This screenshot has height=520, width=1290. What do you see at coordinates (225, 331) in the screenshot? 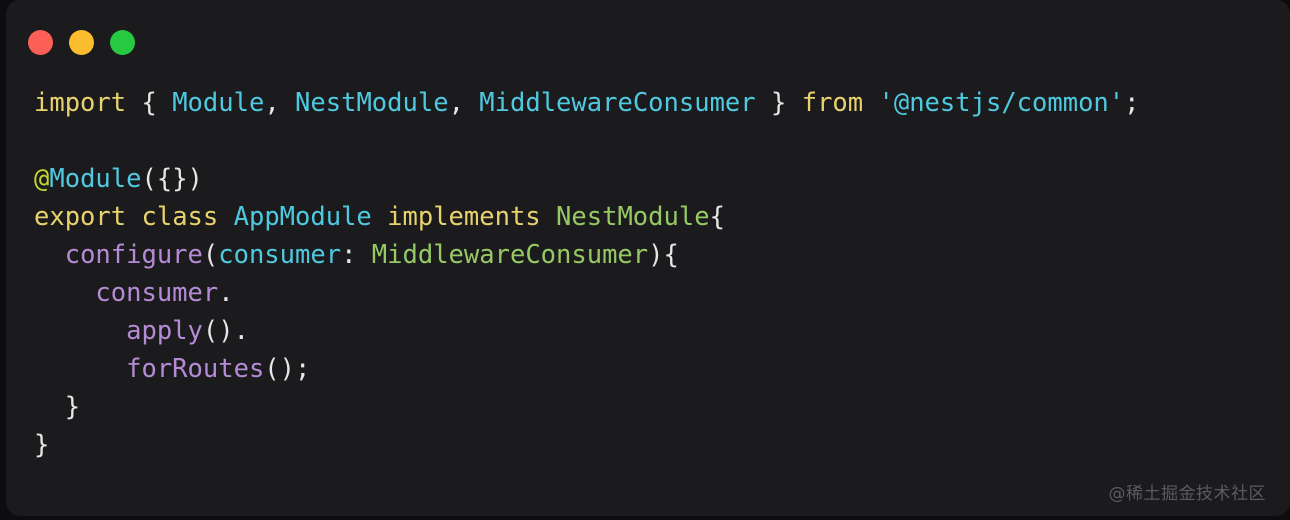
I see `code-token: ().` at bounding box center [225, 331].